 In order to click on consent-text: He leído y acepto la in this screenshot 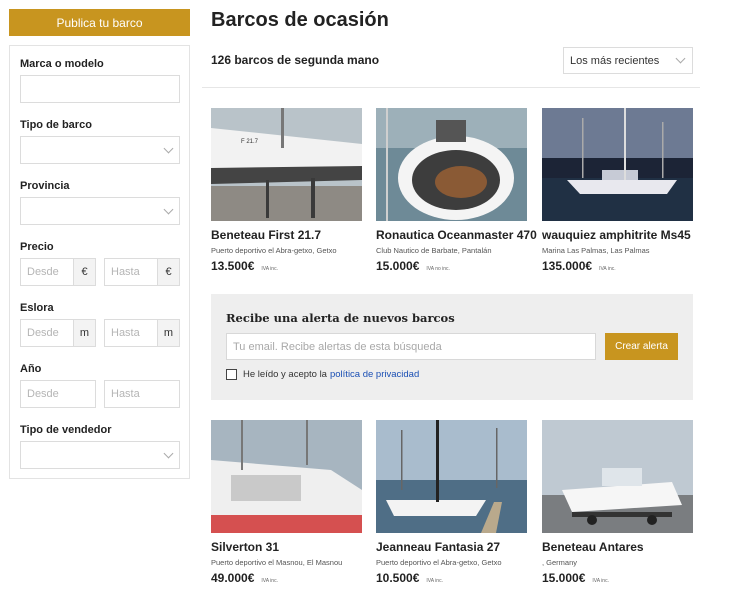, I will do `click(285, 374)`.